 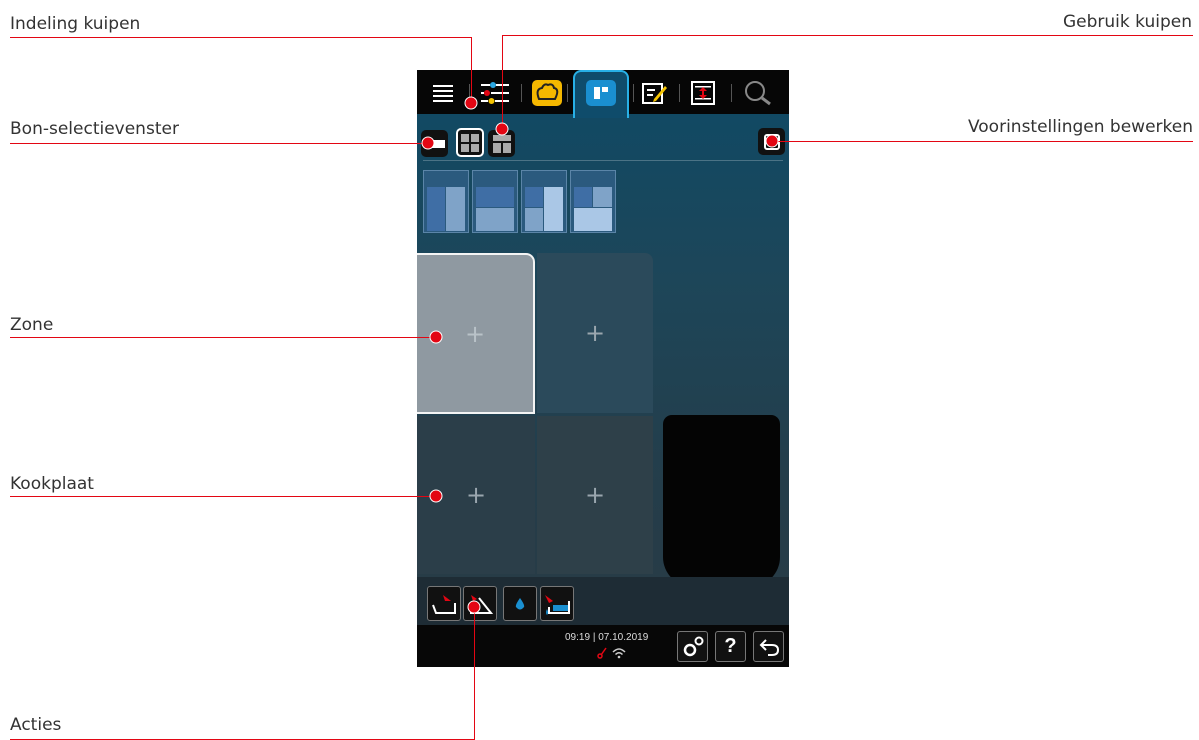 I want to click on edit-button, so click(x=655, y=93).